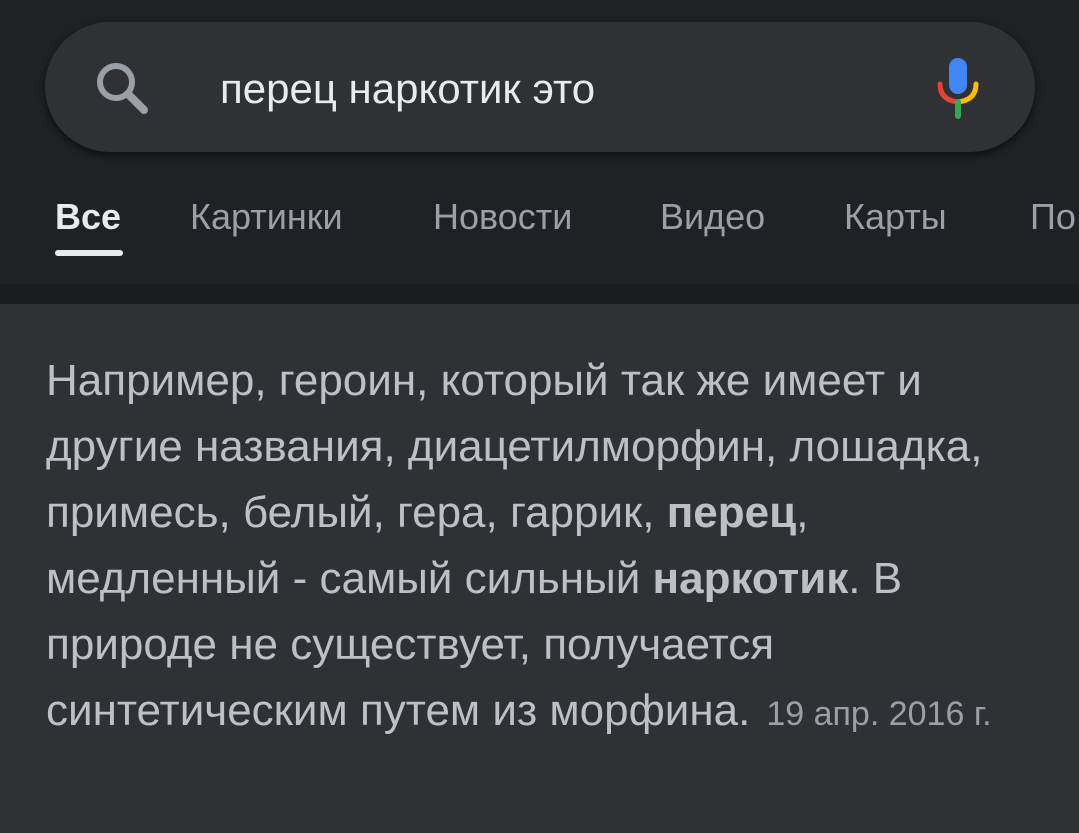 The image size is (1079, 833). What do you see at coordinates (88, 217) in the screenshot?
I see `tab-all: Все` at bounding box center [88, 217].